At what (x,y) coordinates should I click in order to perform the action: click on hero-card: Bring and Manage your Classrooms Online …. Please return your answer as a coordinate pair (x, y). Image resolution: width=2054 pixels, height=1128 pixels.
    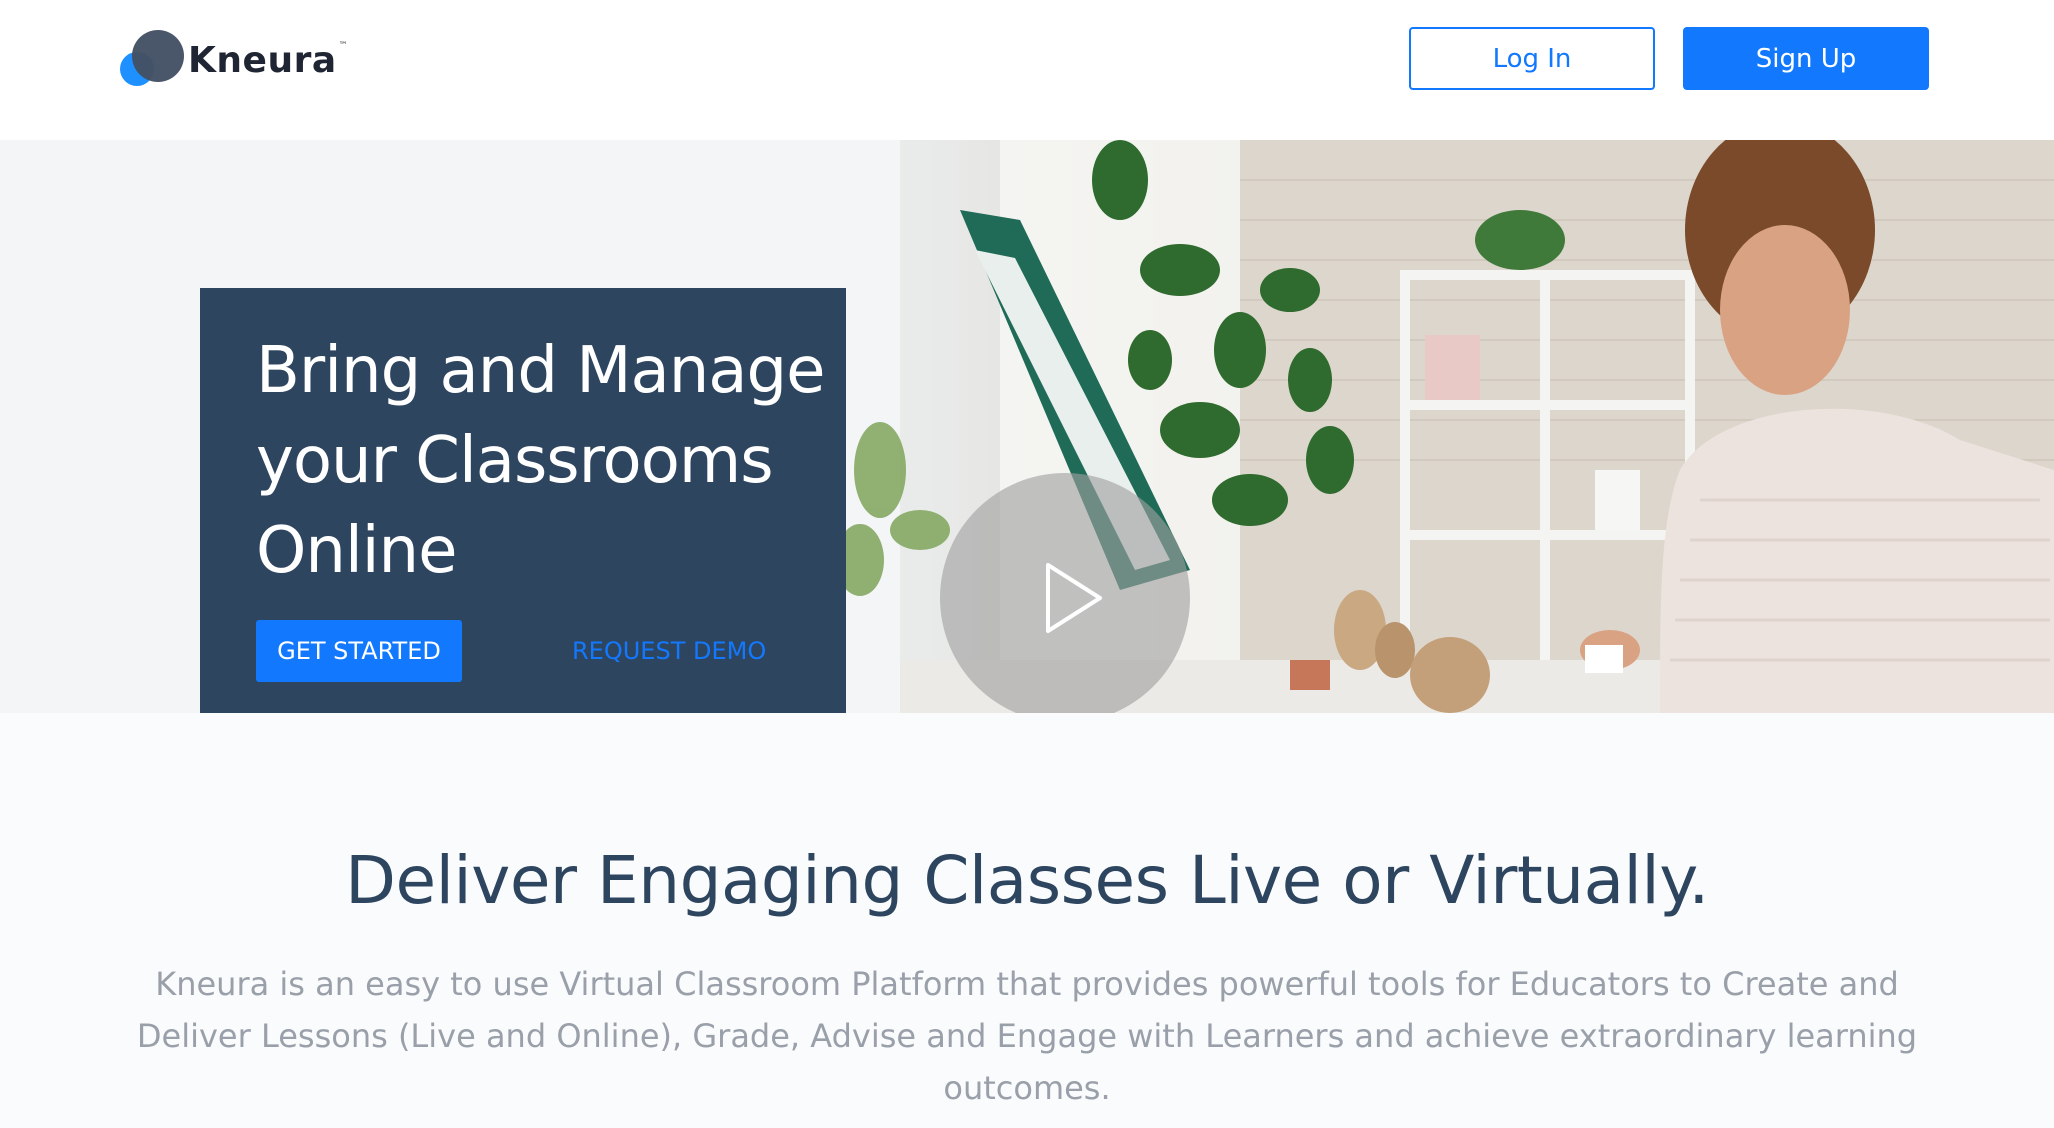
    Looking at the image, I should click on (523, 500).